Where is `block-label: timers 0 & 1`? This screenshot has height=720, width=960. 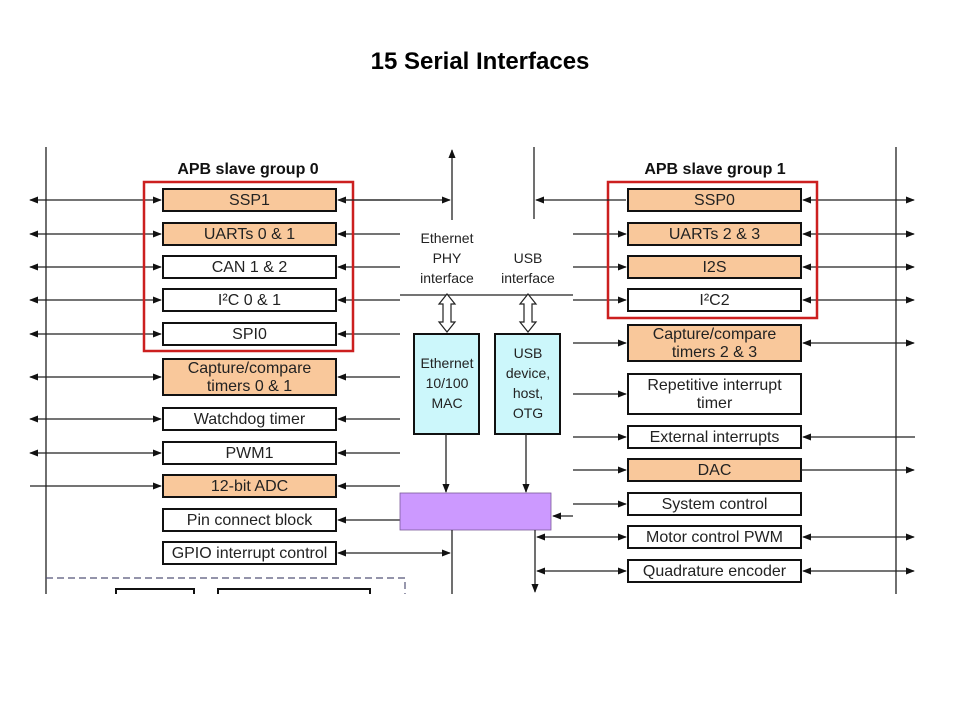 block-label: timers 0 & 1 is located at coordinates (249, 386).